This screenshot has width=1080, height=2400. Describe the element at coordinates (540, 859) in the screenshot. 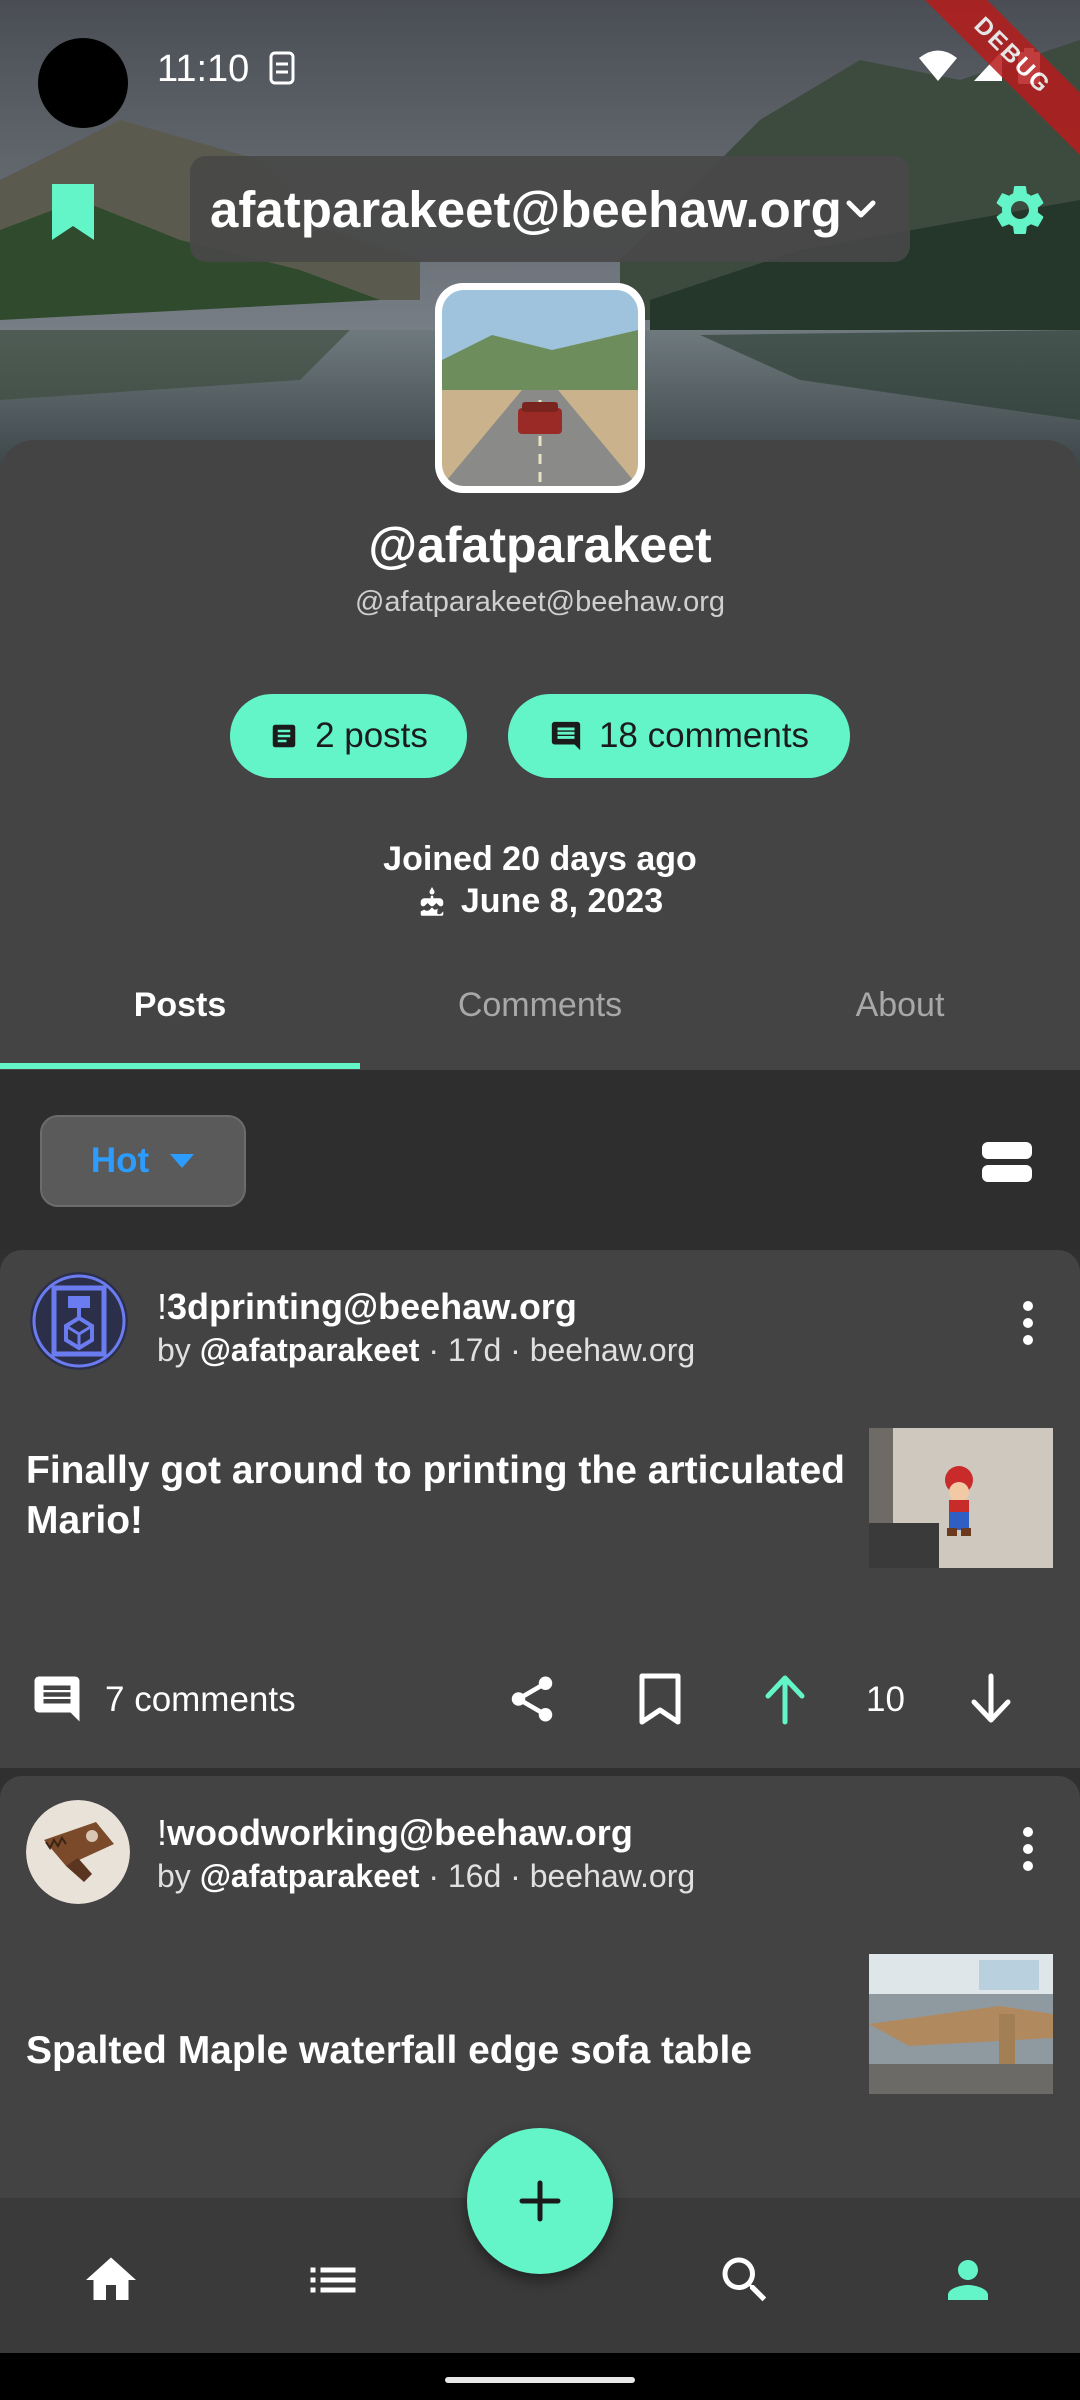

I see `joined-text: Joined 20 days ago` at that location.